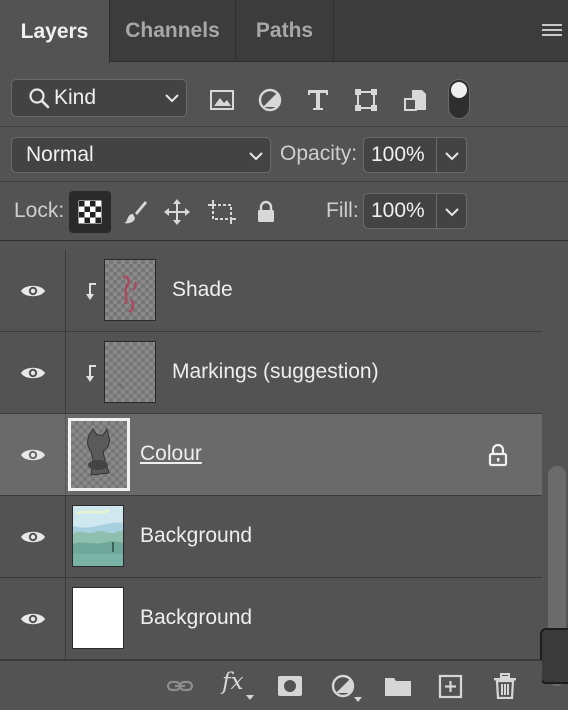 Image resolution: width=568 pixels, height=710 pixels. Describe the element at coordinates (180, 686) in the screenshot. I see `link-layers-icon` at that location.